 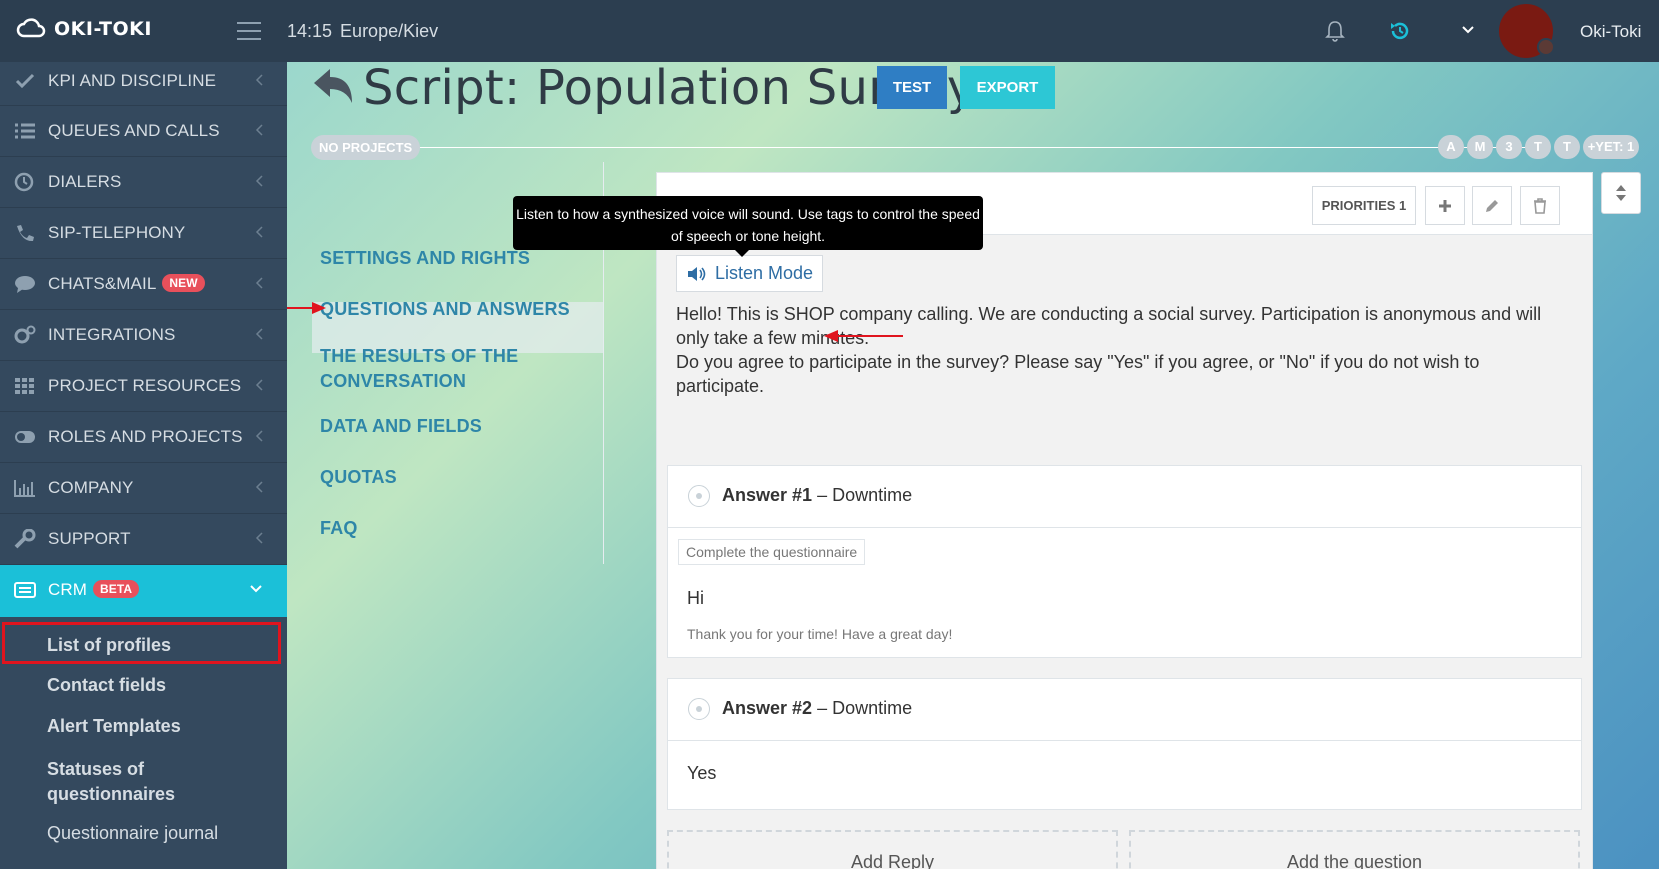 I want to click on sidebar-item-sip: SIP-TELEPHONY, so click(x=143, y=233).